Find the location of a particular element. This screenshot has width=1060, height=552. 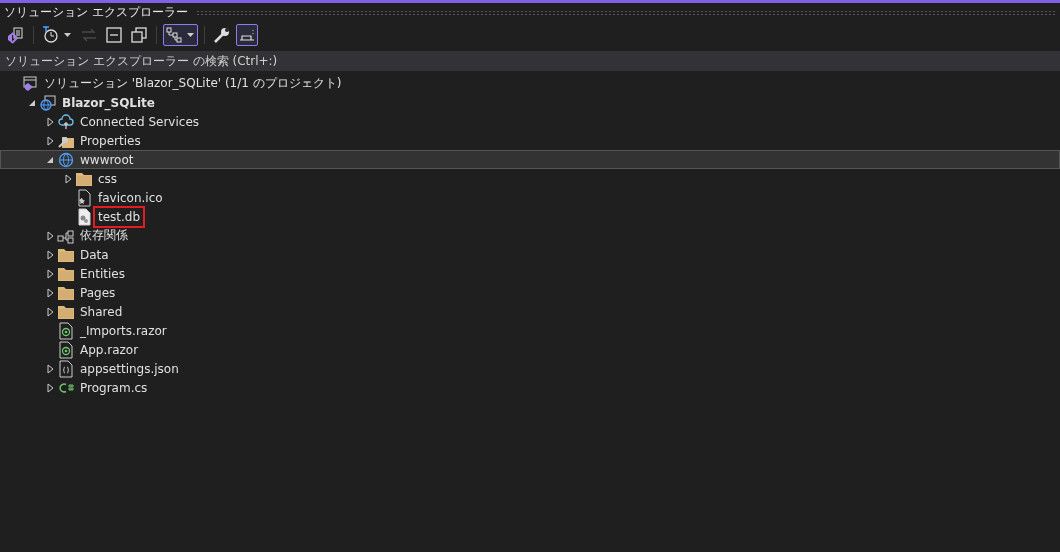

tree-item: Pages is located at coordinates (530, 292).